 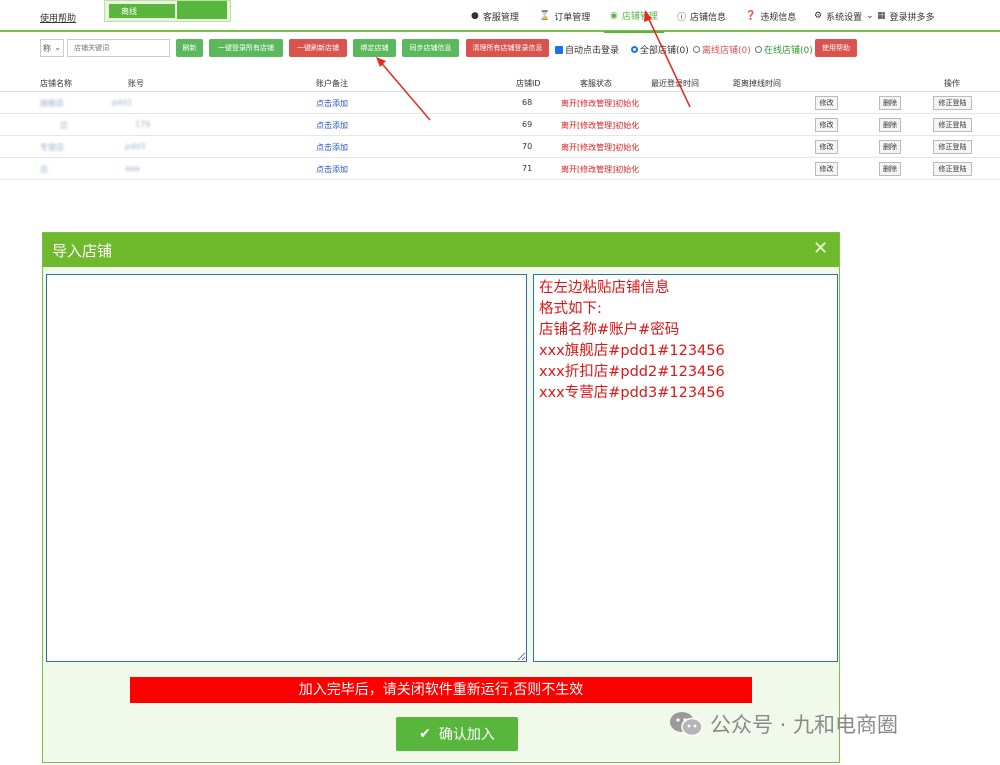 I want to click on nav-label: 订单管理, so click(x=572, y=17).